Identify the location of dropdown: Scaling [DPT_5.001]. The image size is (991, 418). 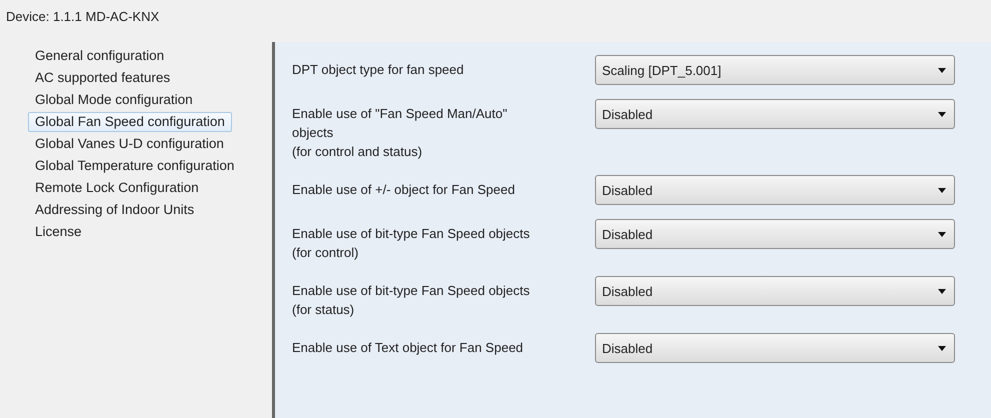
(775, 70).